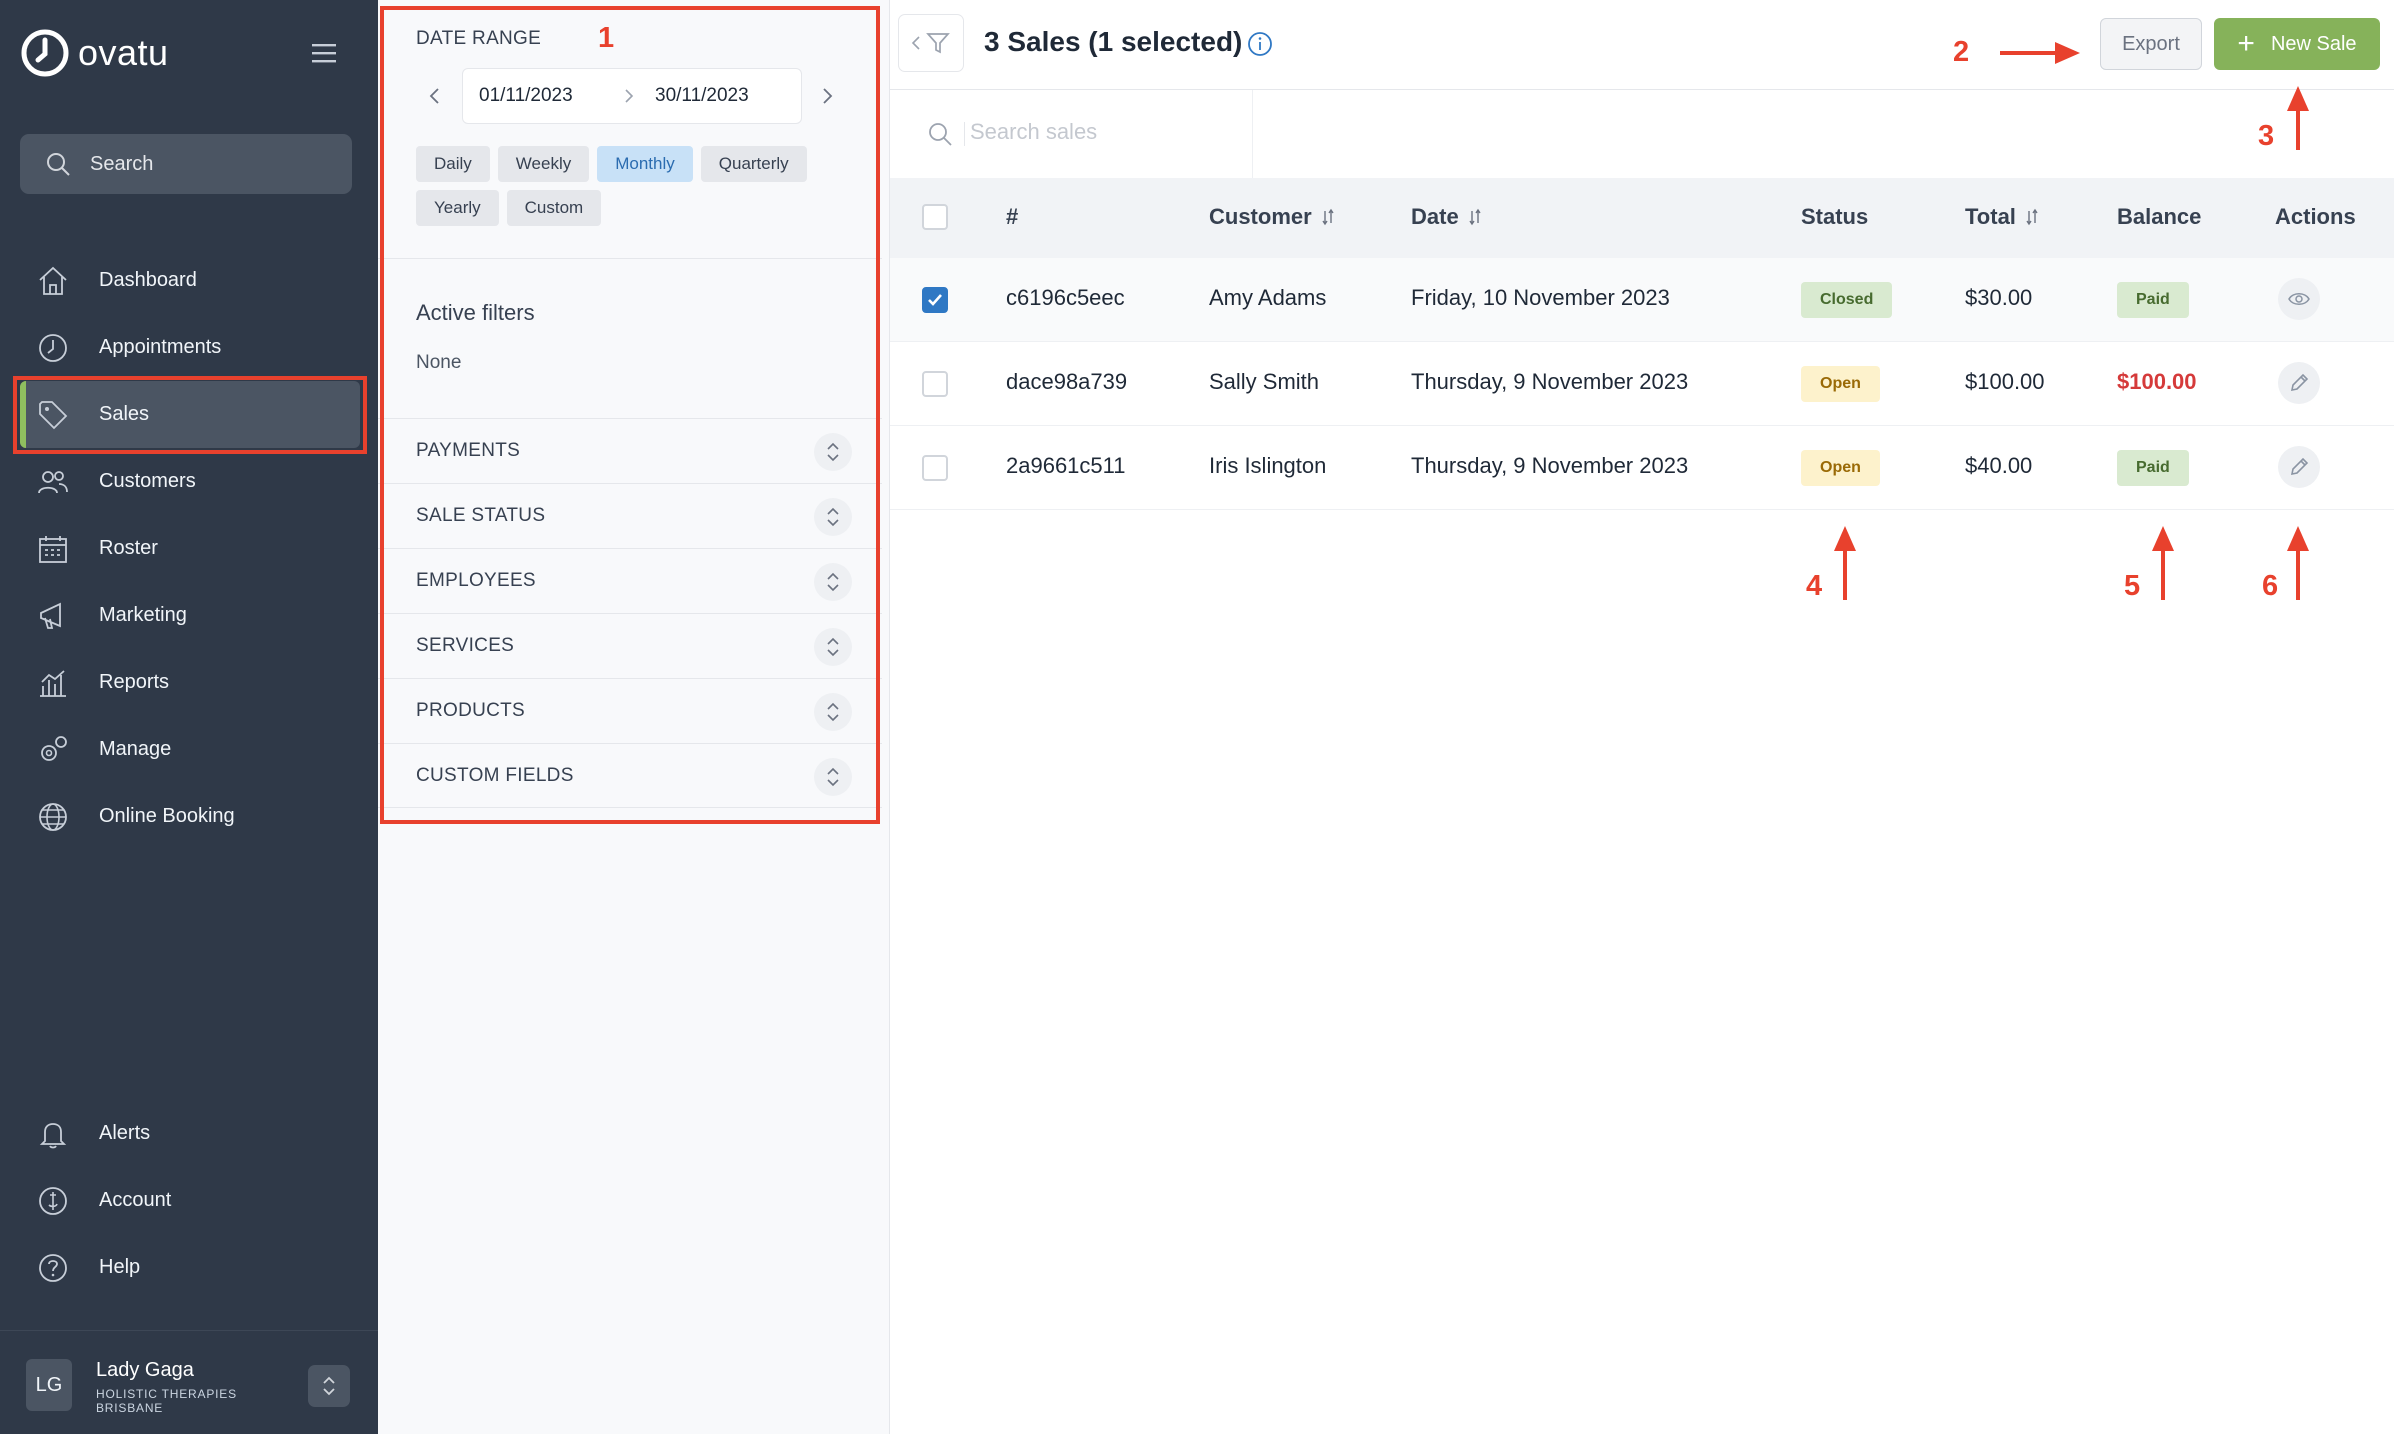  I want to click on balance-amount: $100.00, so click(2157, 381).